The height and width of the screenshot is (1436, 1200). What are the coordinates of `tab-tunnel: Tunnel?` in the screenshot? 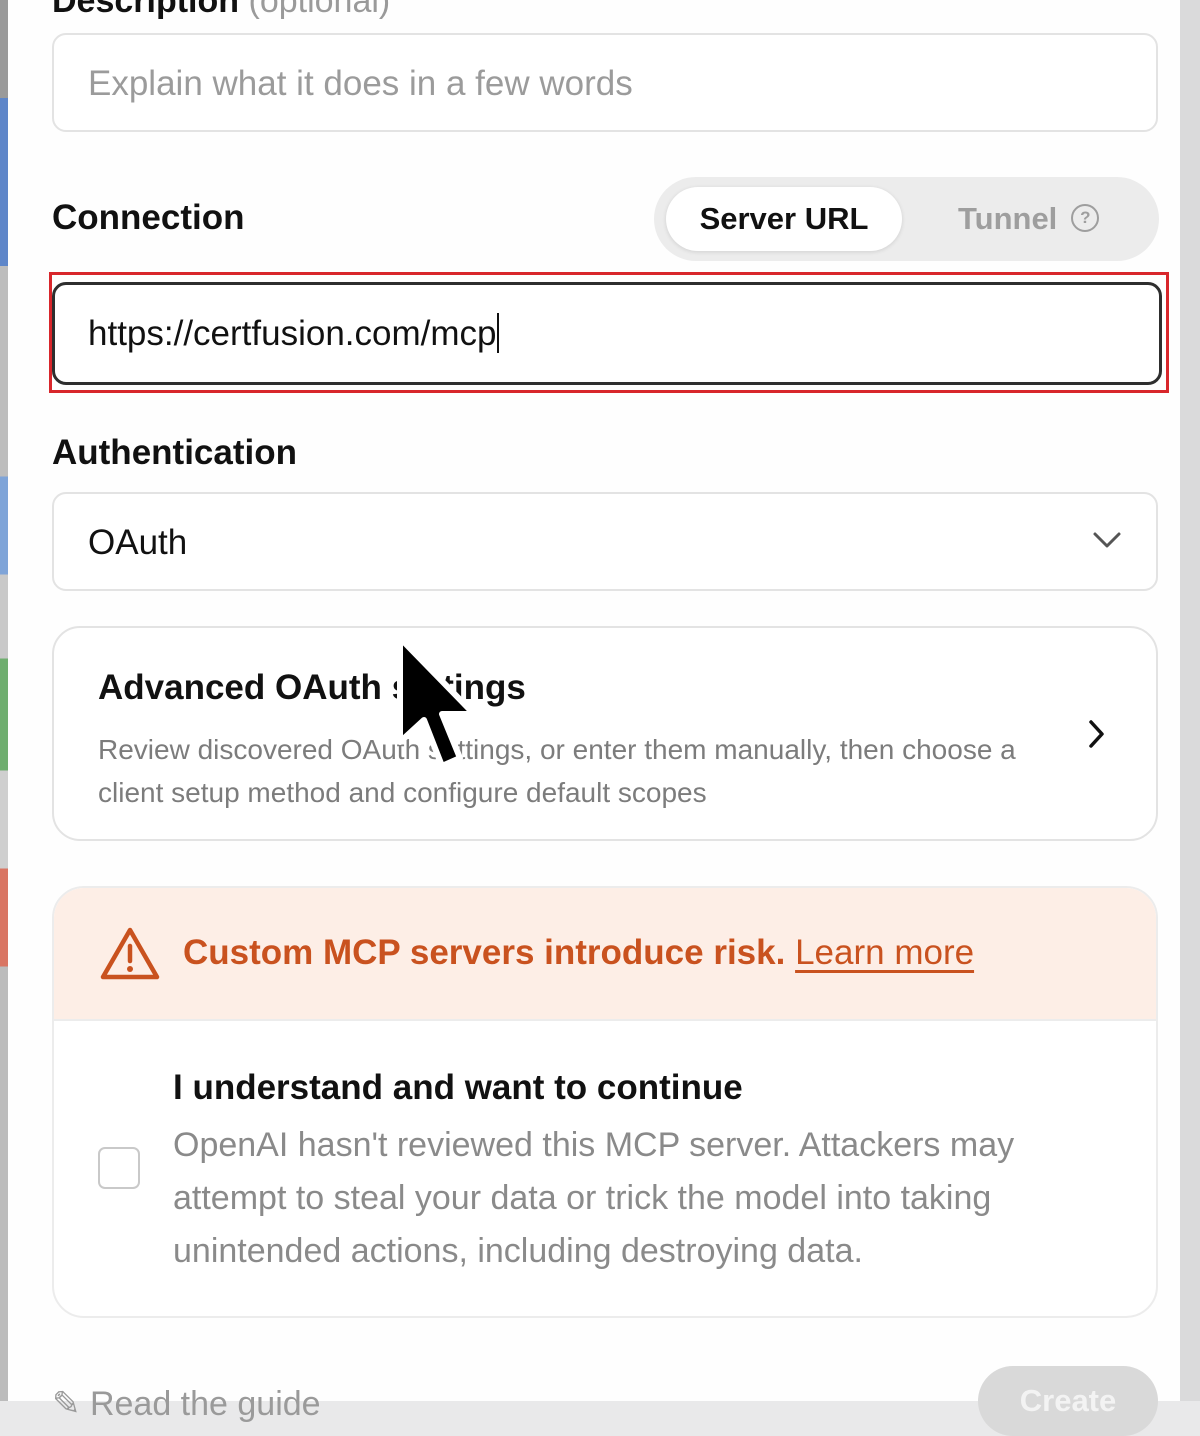 It's located at (1029, 219).